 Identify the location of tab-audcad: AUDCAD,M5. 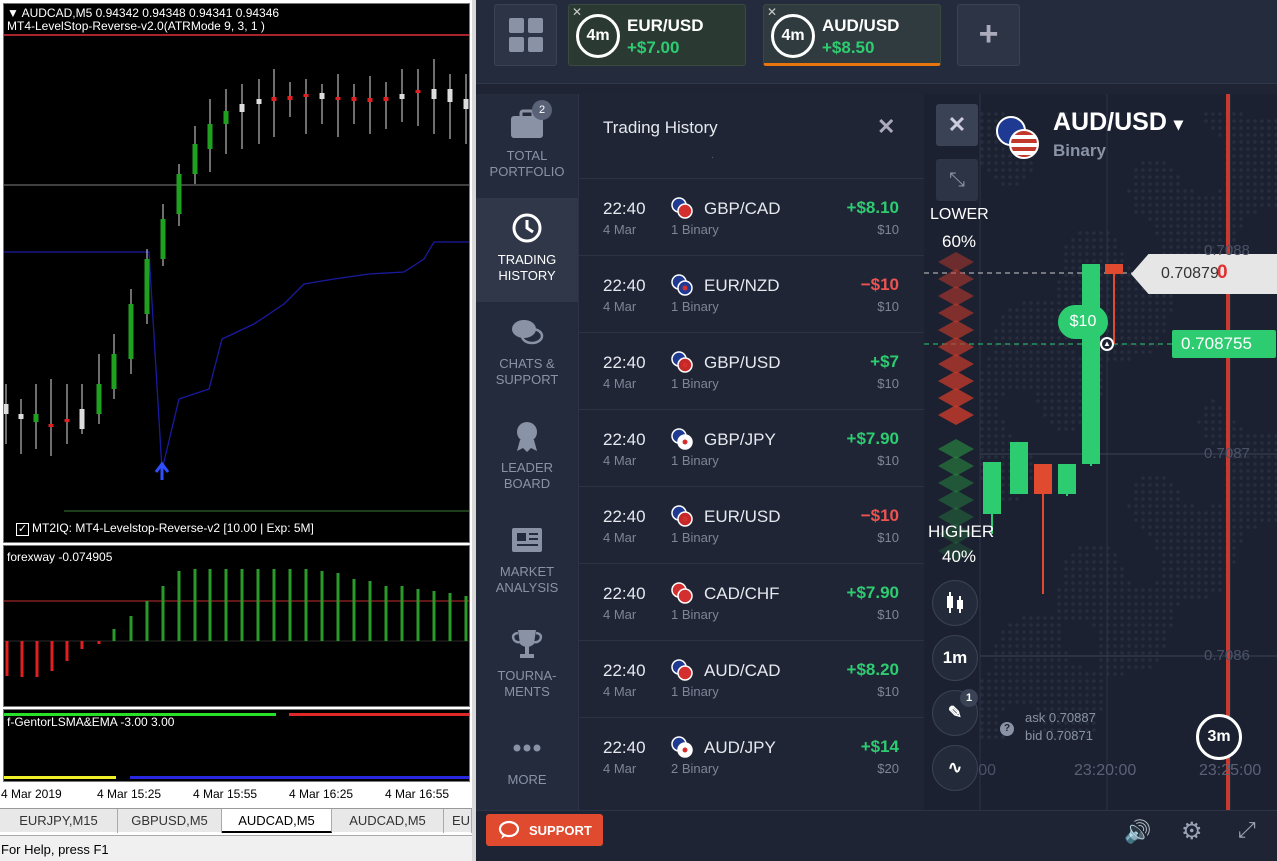
(388, 821).